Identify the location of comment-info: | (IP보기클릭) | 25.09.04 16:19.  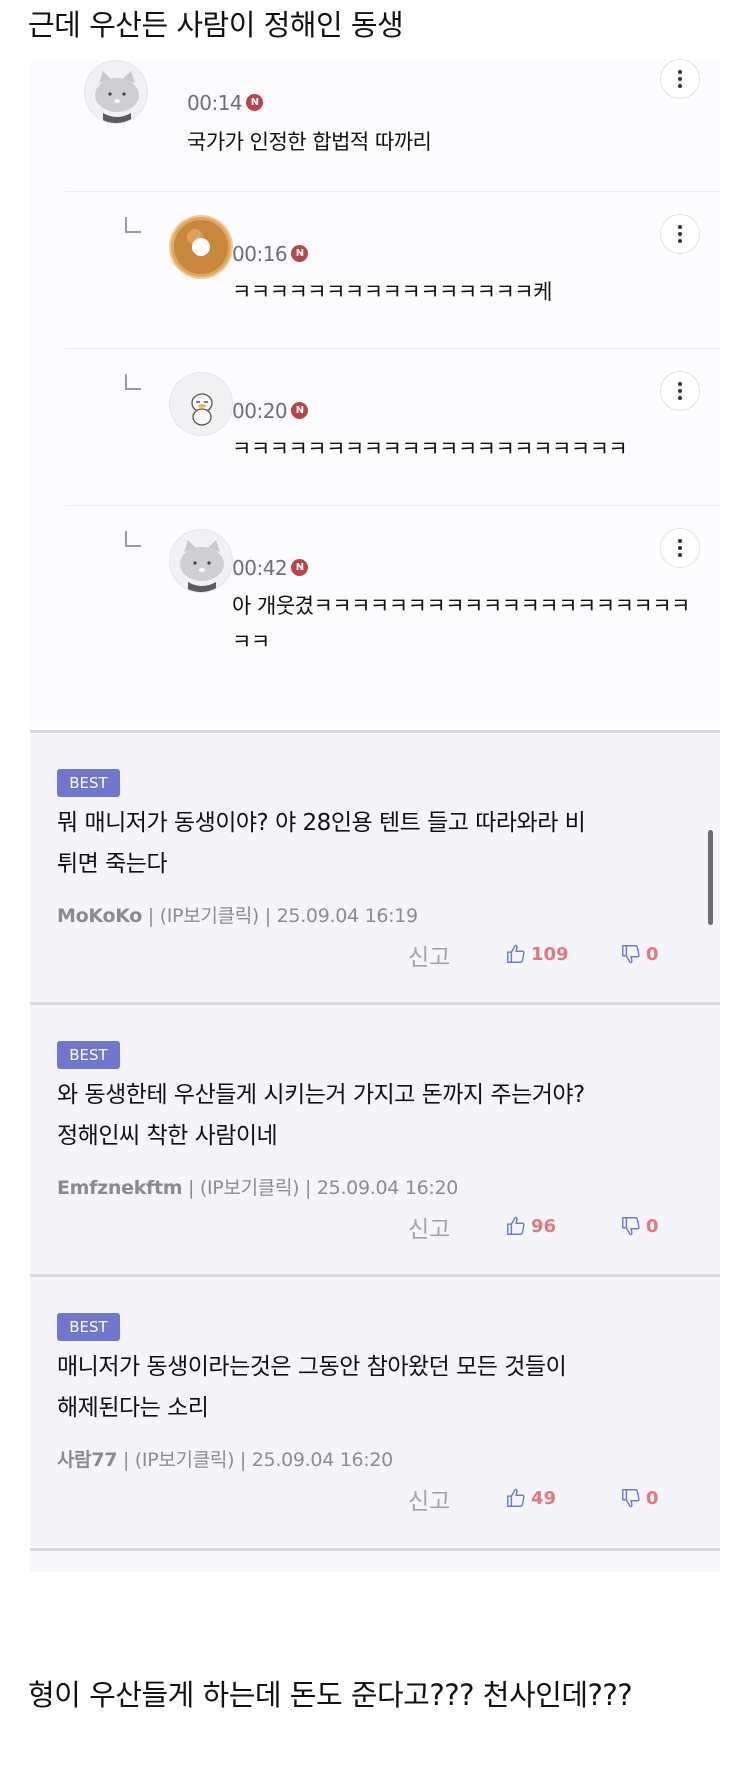
(280, 916).